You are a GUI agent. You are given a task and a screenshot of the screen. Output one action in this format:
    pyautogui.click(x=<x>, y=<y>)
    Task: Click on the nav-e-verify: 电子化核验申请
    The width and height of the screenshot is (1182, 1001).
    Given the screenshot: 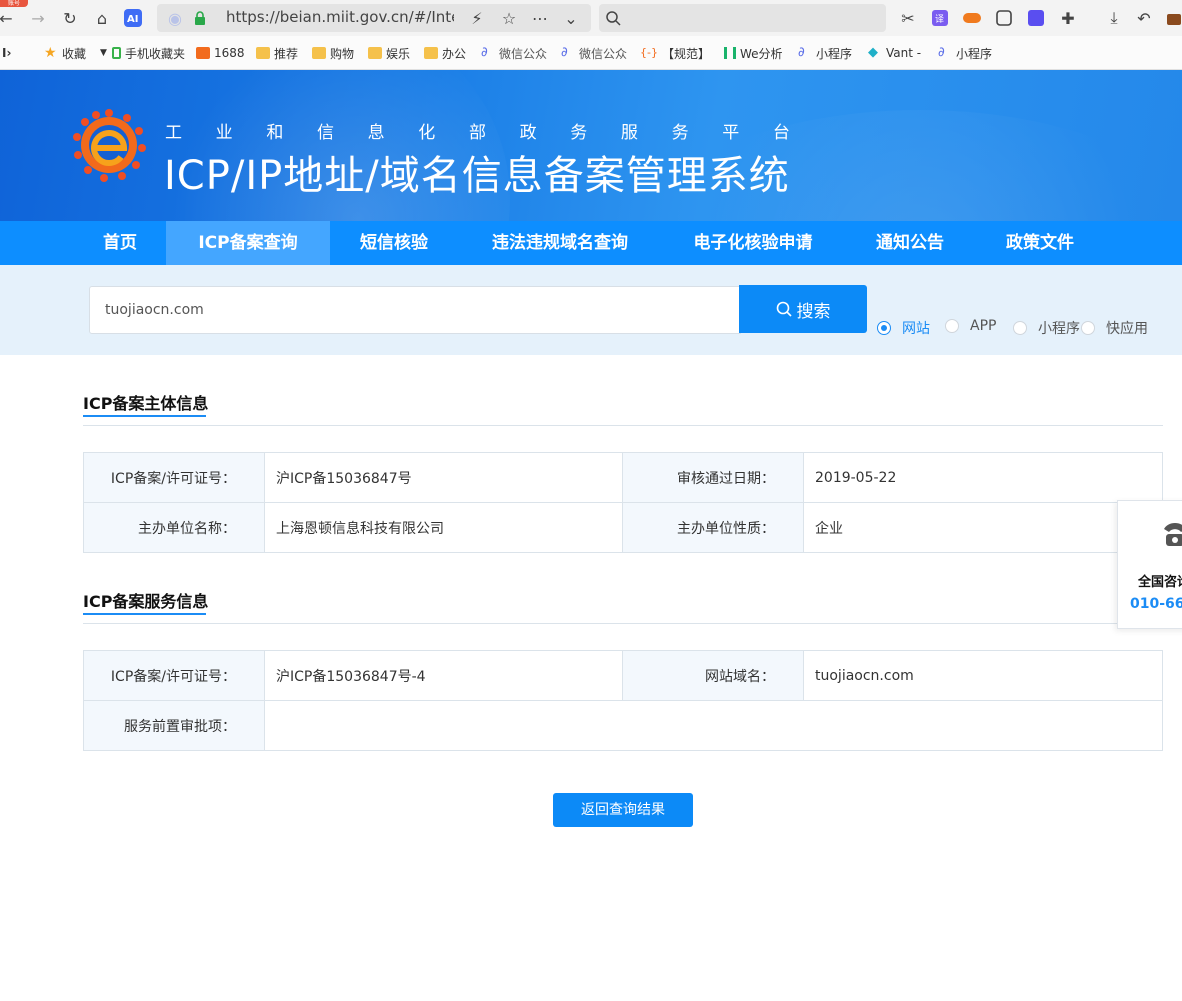 What is the action you would take?
    pyautogui.click(x=753, y=243)
    